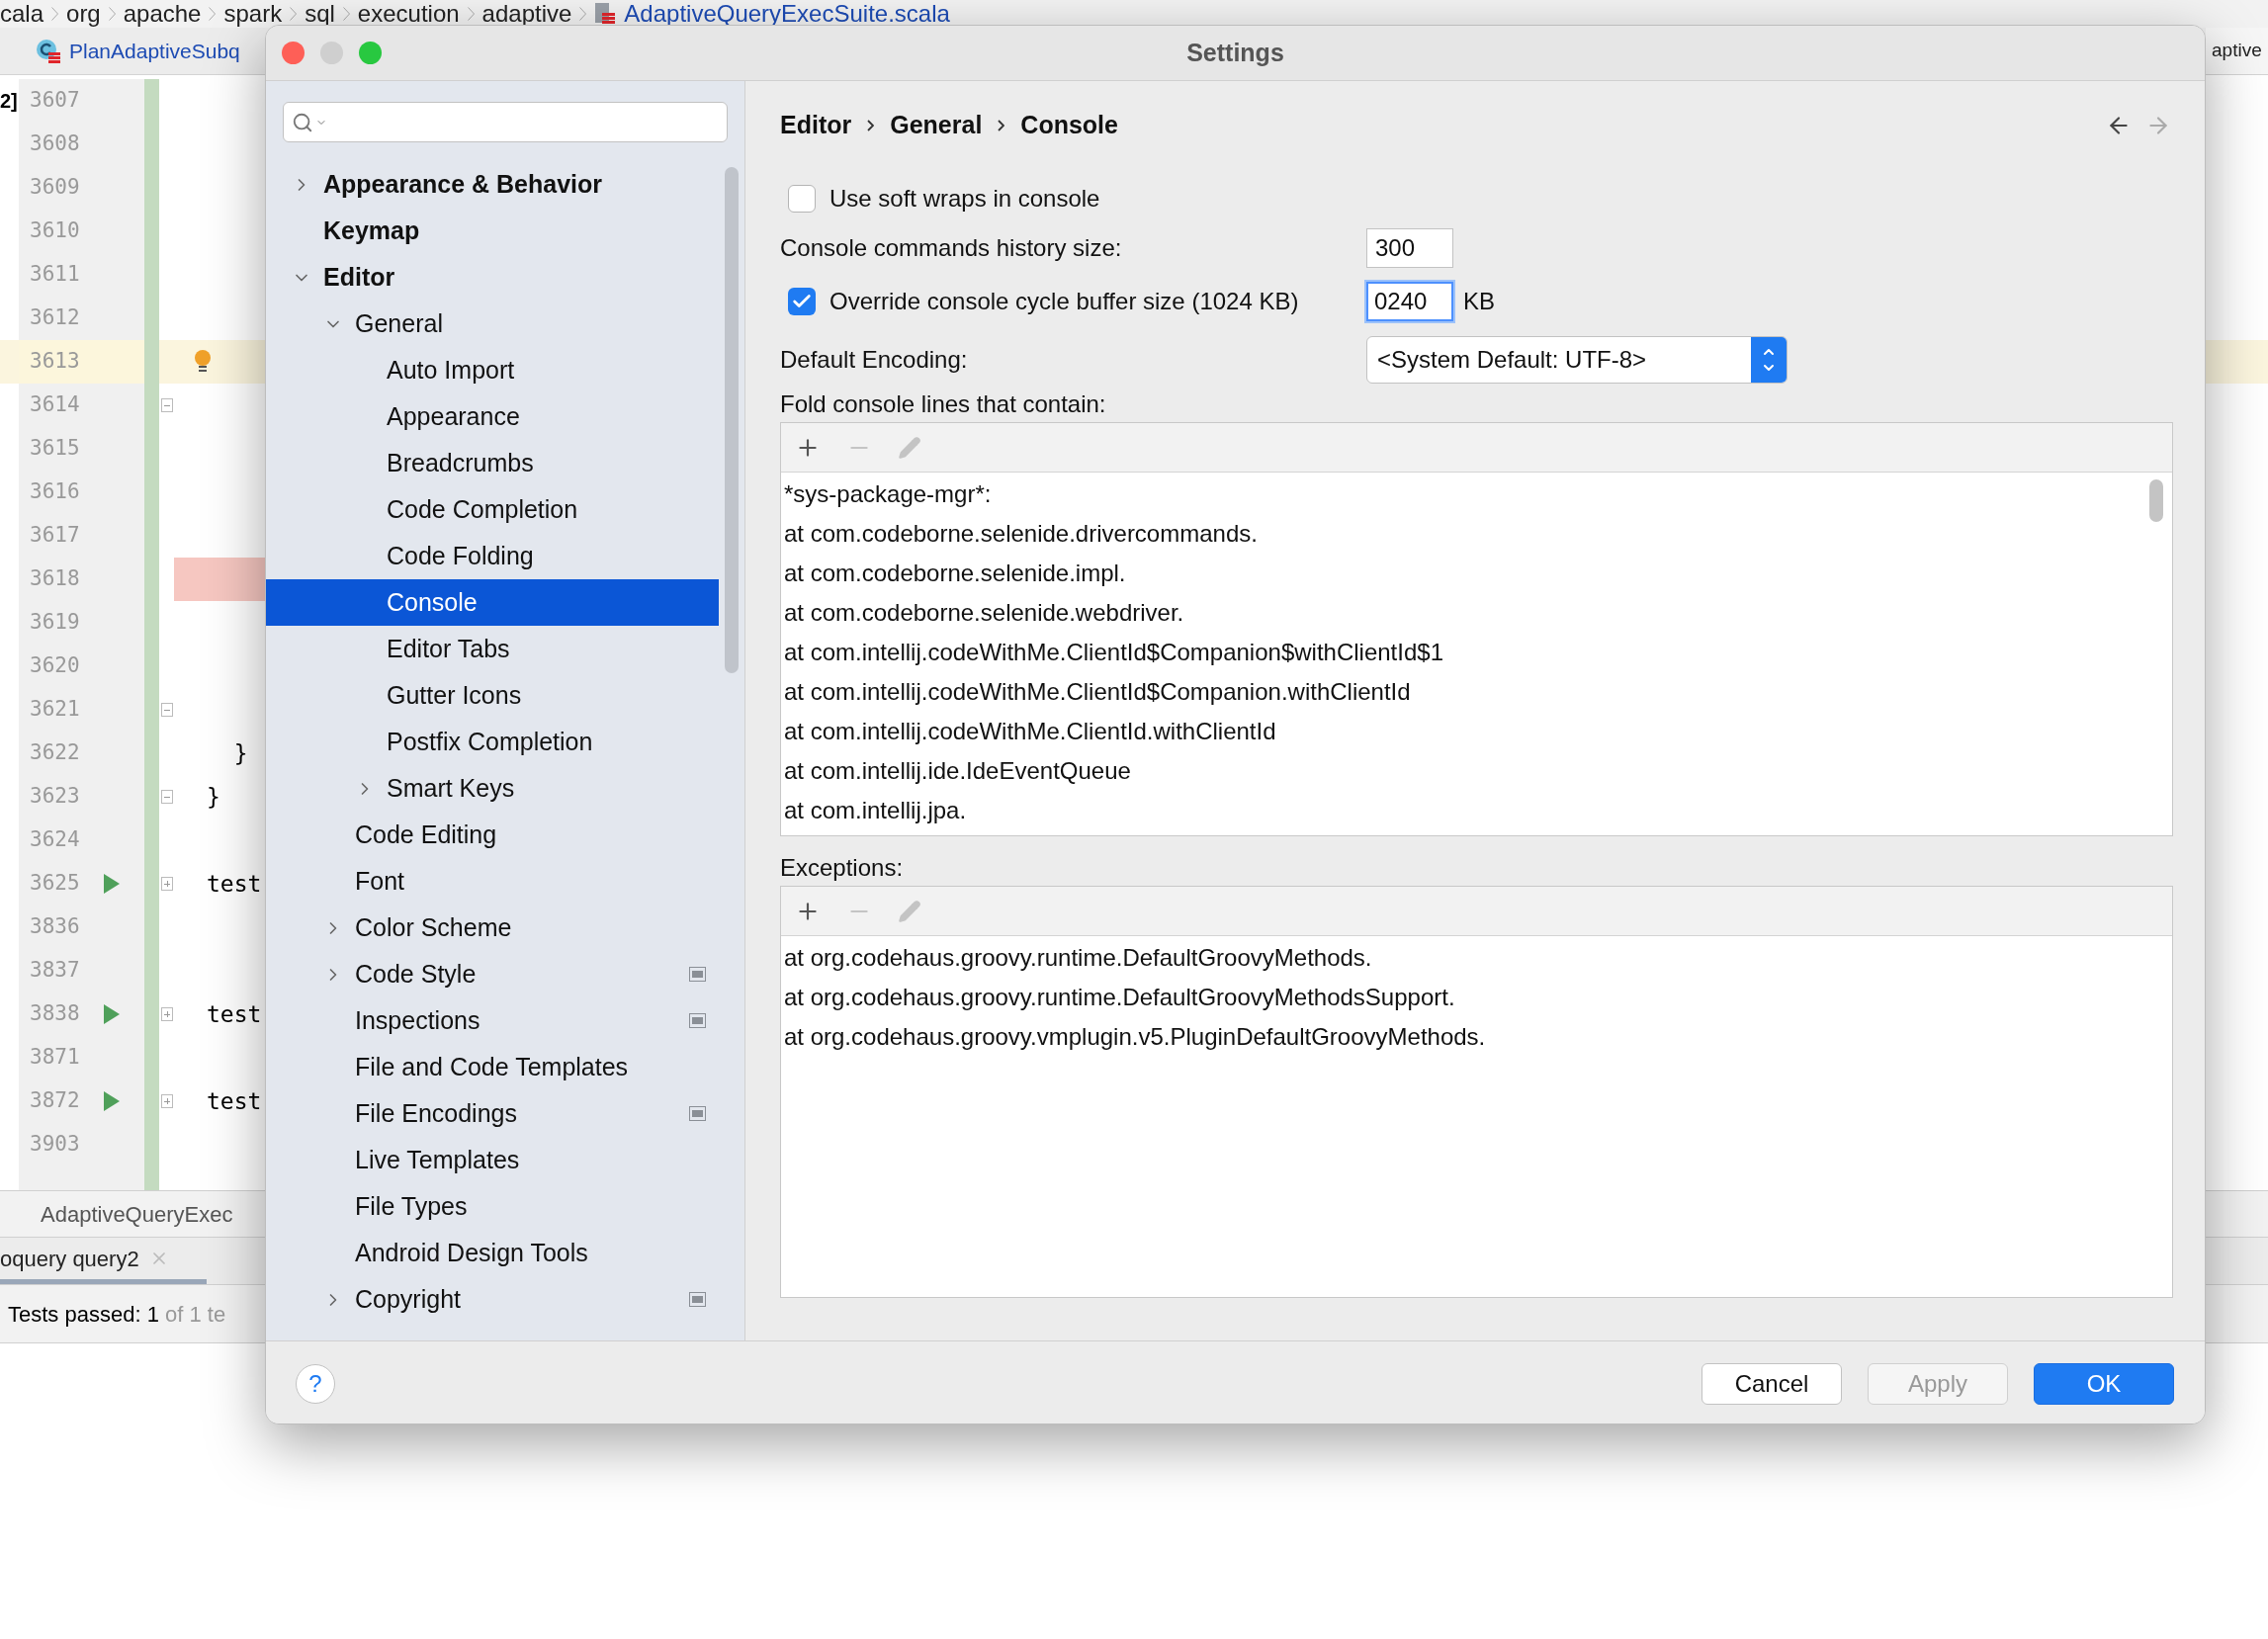  Describe the element at coordinates (55, 231) in the screenshot. I see `line-number: 3610` at that location.